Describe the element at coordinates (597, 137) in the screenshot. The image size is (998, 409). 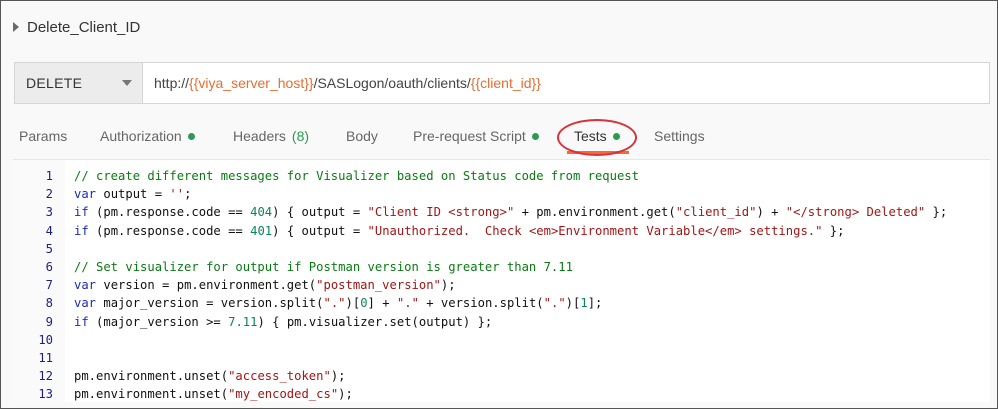
I see `highlight-circle` at that location.